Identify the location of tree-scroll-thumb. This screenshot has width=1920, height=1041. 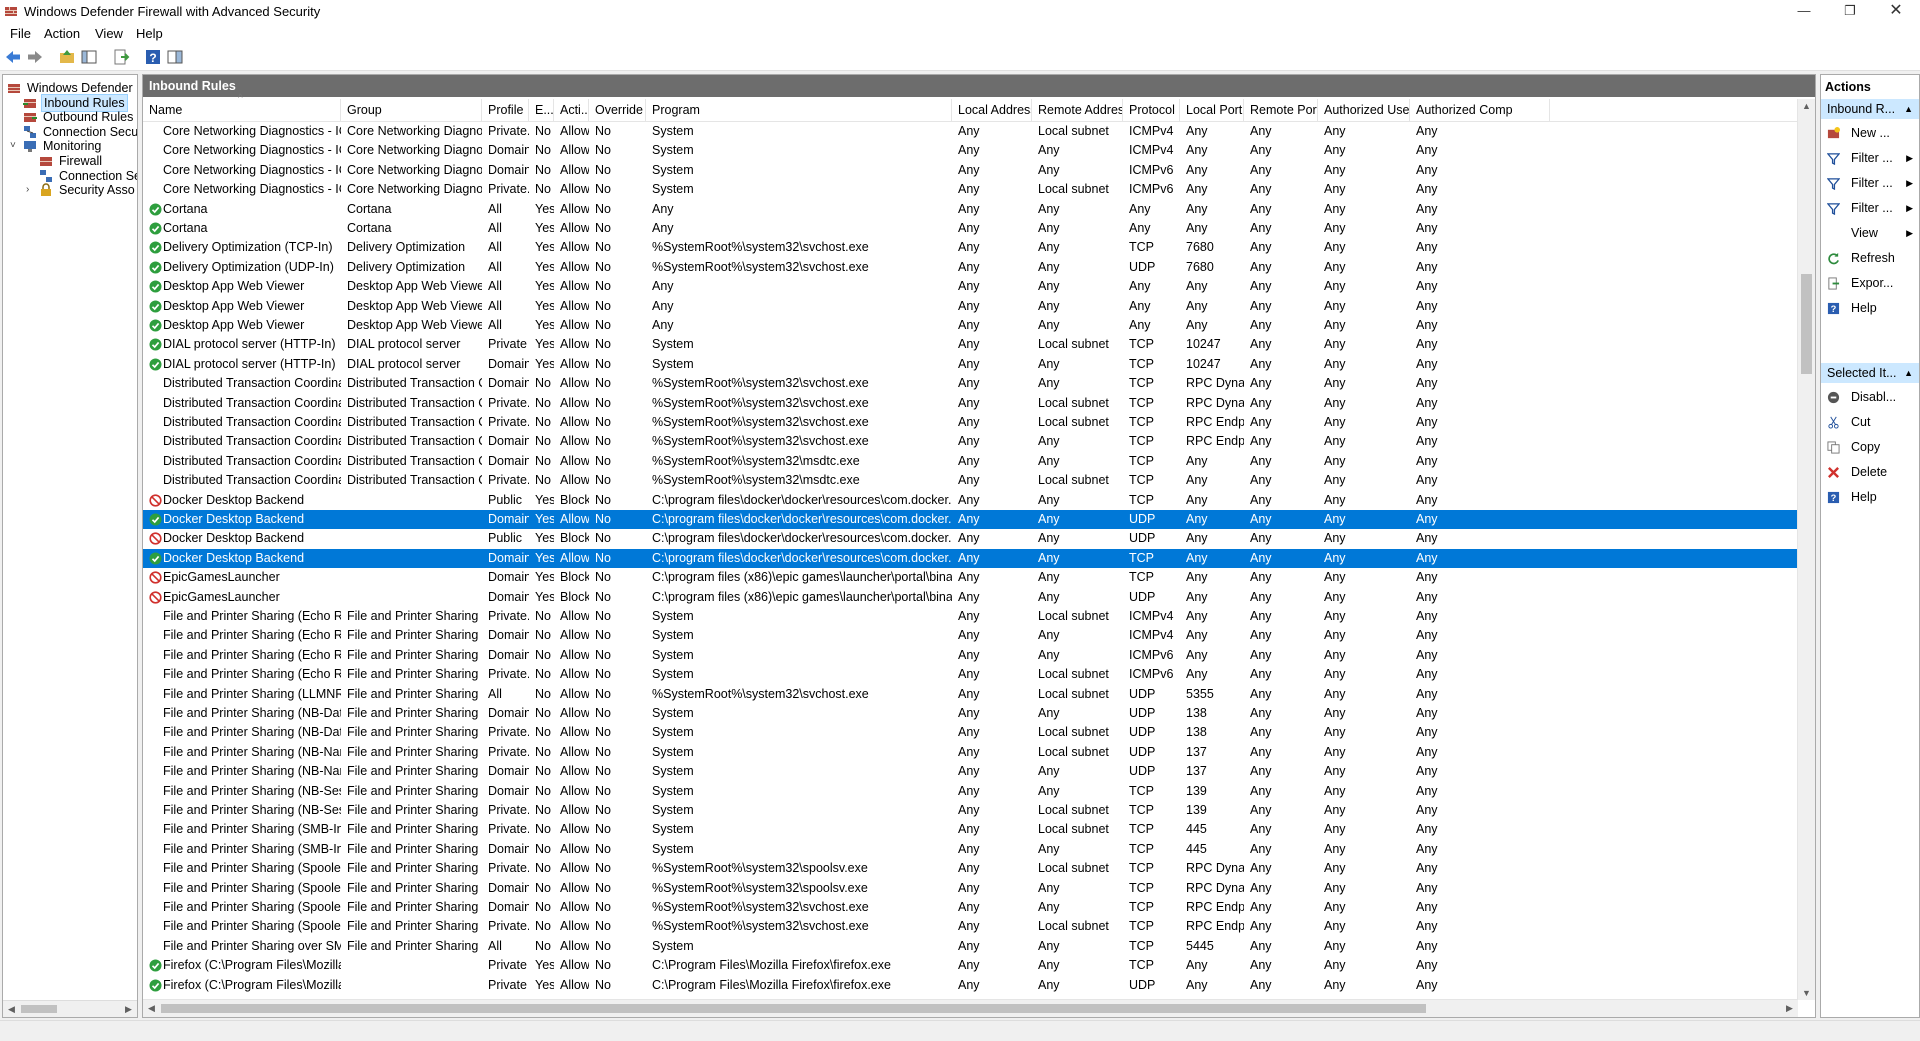
(39, 1009).